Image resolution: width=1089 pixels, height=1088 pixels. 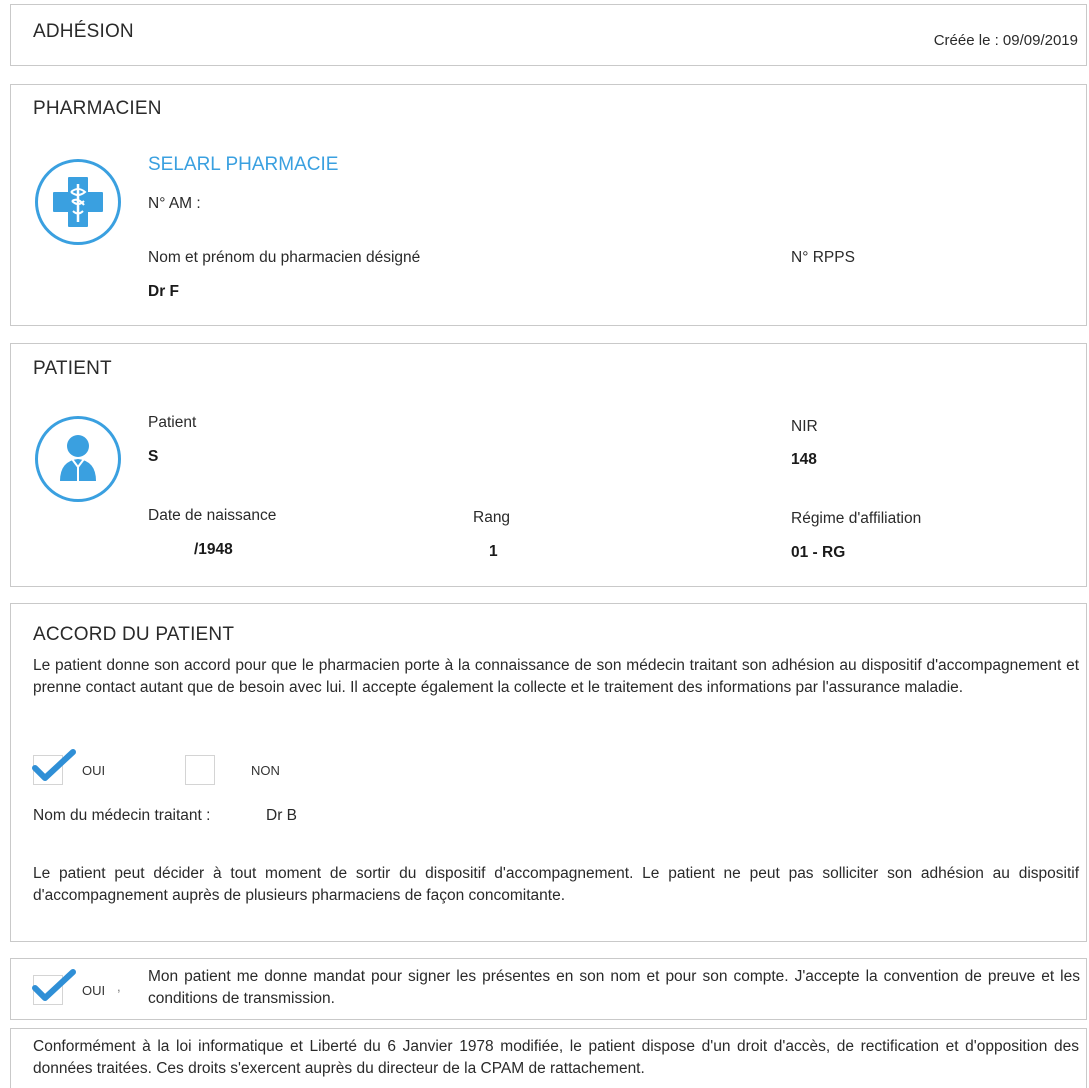 What do you see at coordinates (78, 459) in the screenshot?
I see `person-icon` at bounding box center [78, 459].